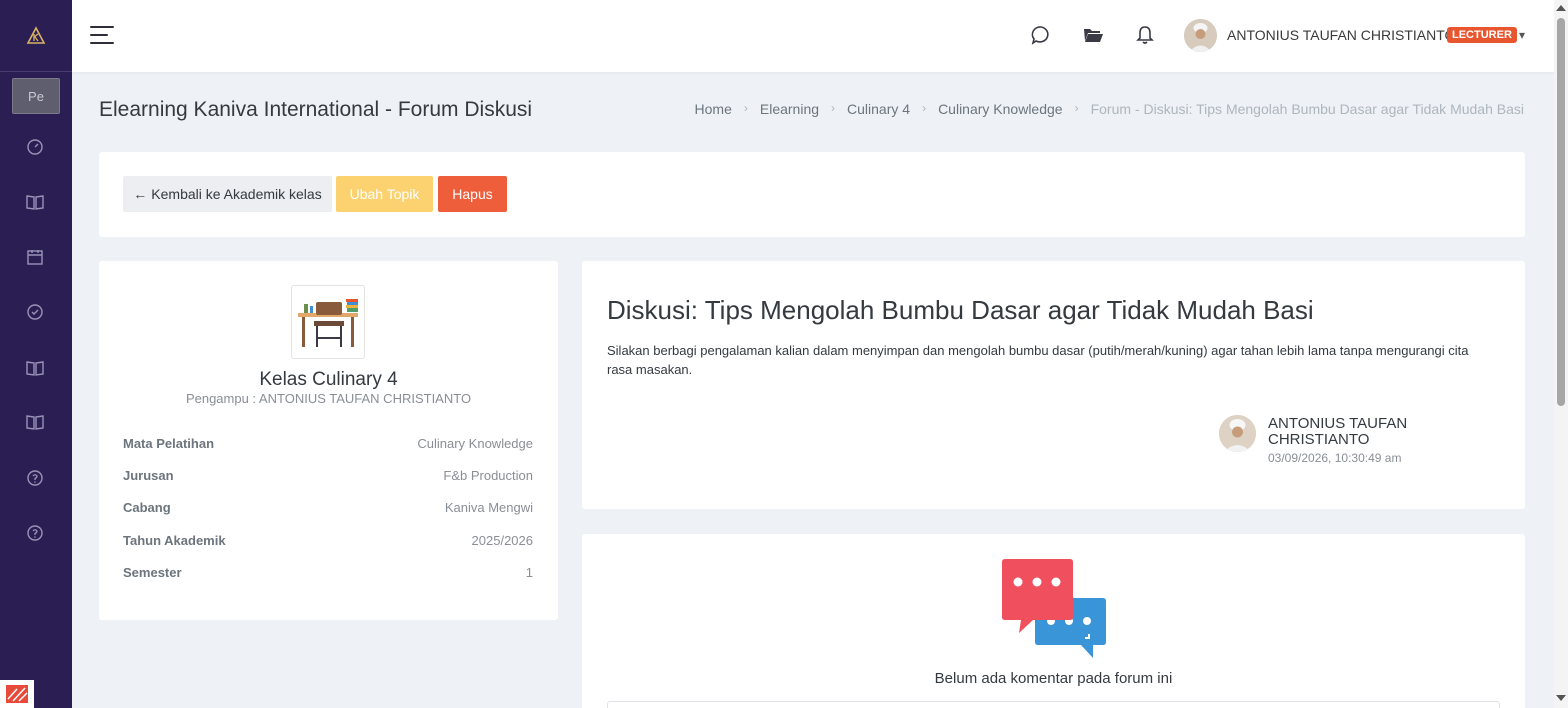 Image resolution: width=1568 pixels, height=708 pixels. Describe the element at coordinates (1237, 433) in the screenshot. I see `author-avatar` at that location.